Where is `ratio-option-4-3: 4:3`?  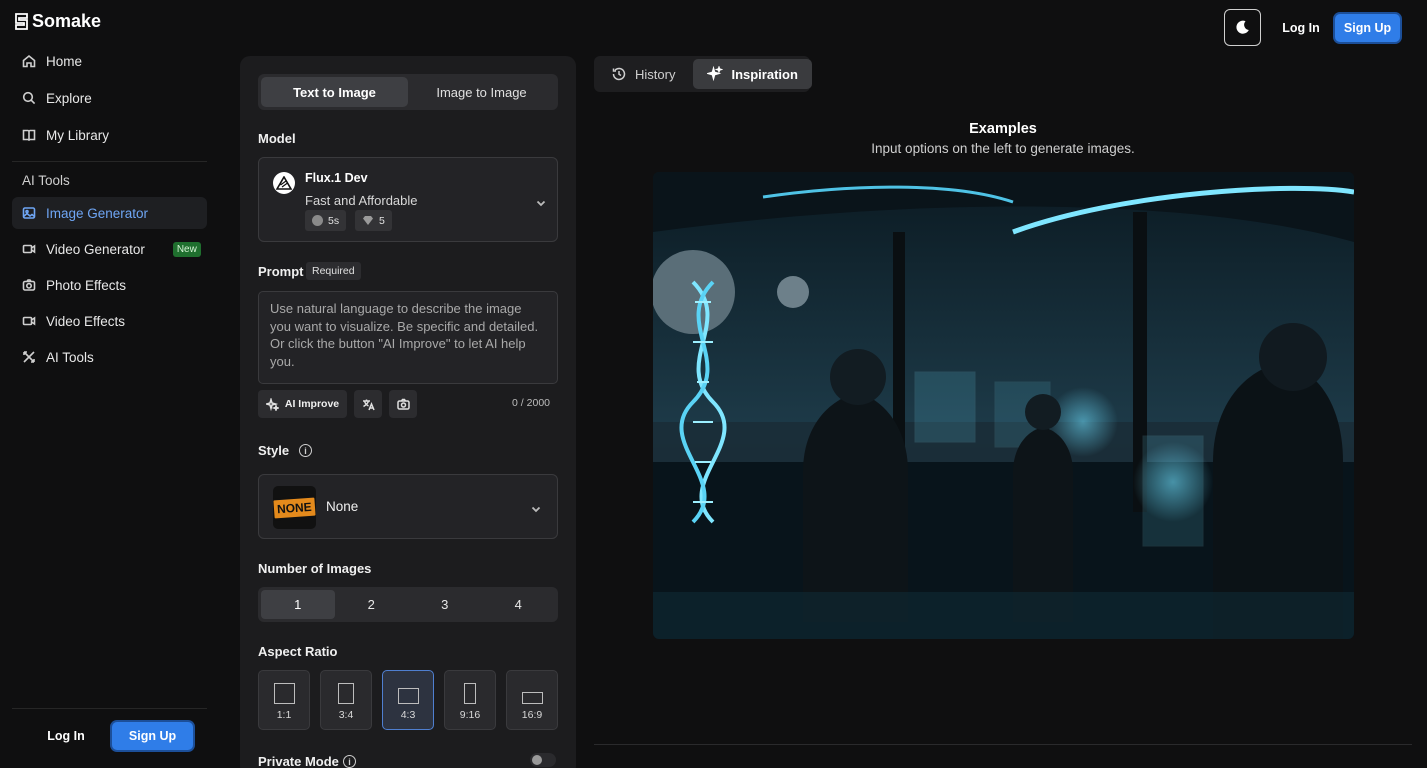
ratio-option-4-3: 4:3 is located at coordinates (408, 700).